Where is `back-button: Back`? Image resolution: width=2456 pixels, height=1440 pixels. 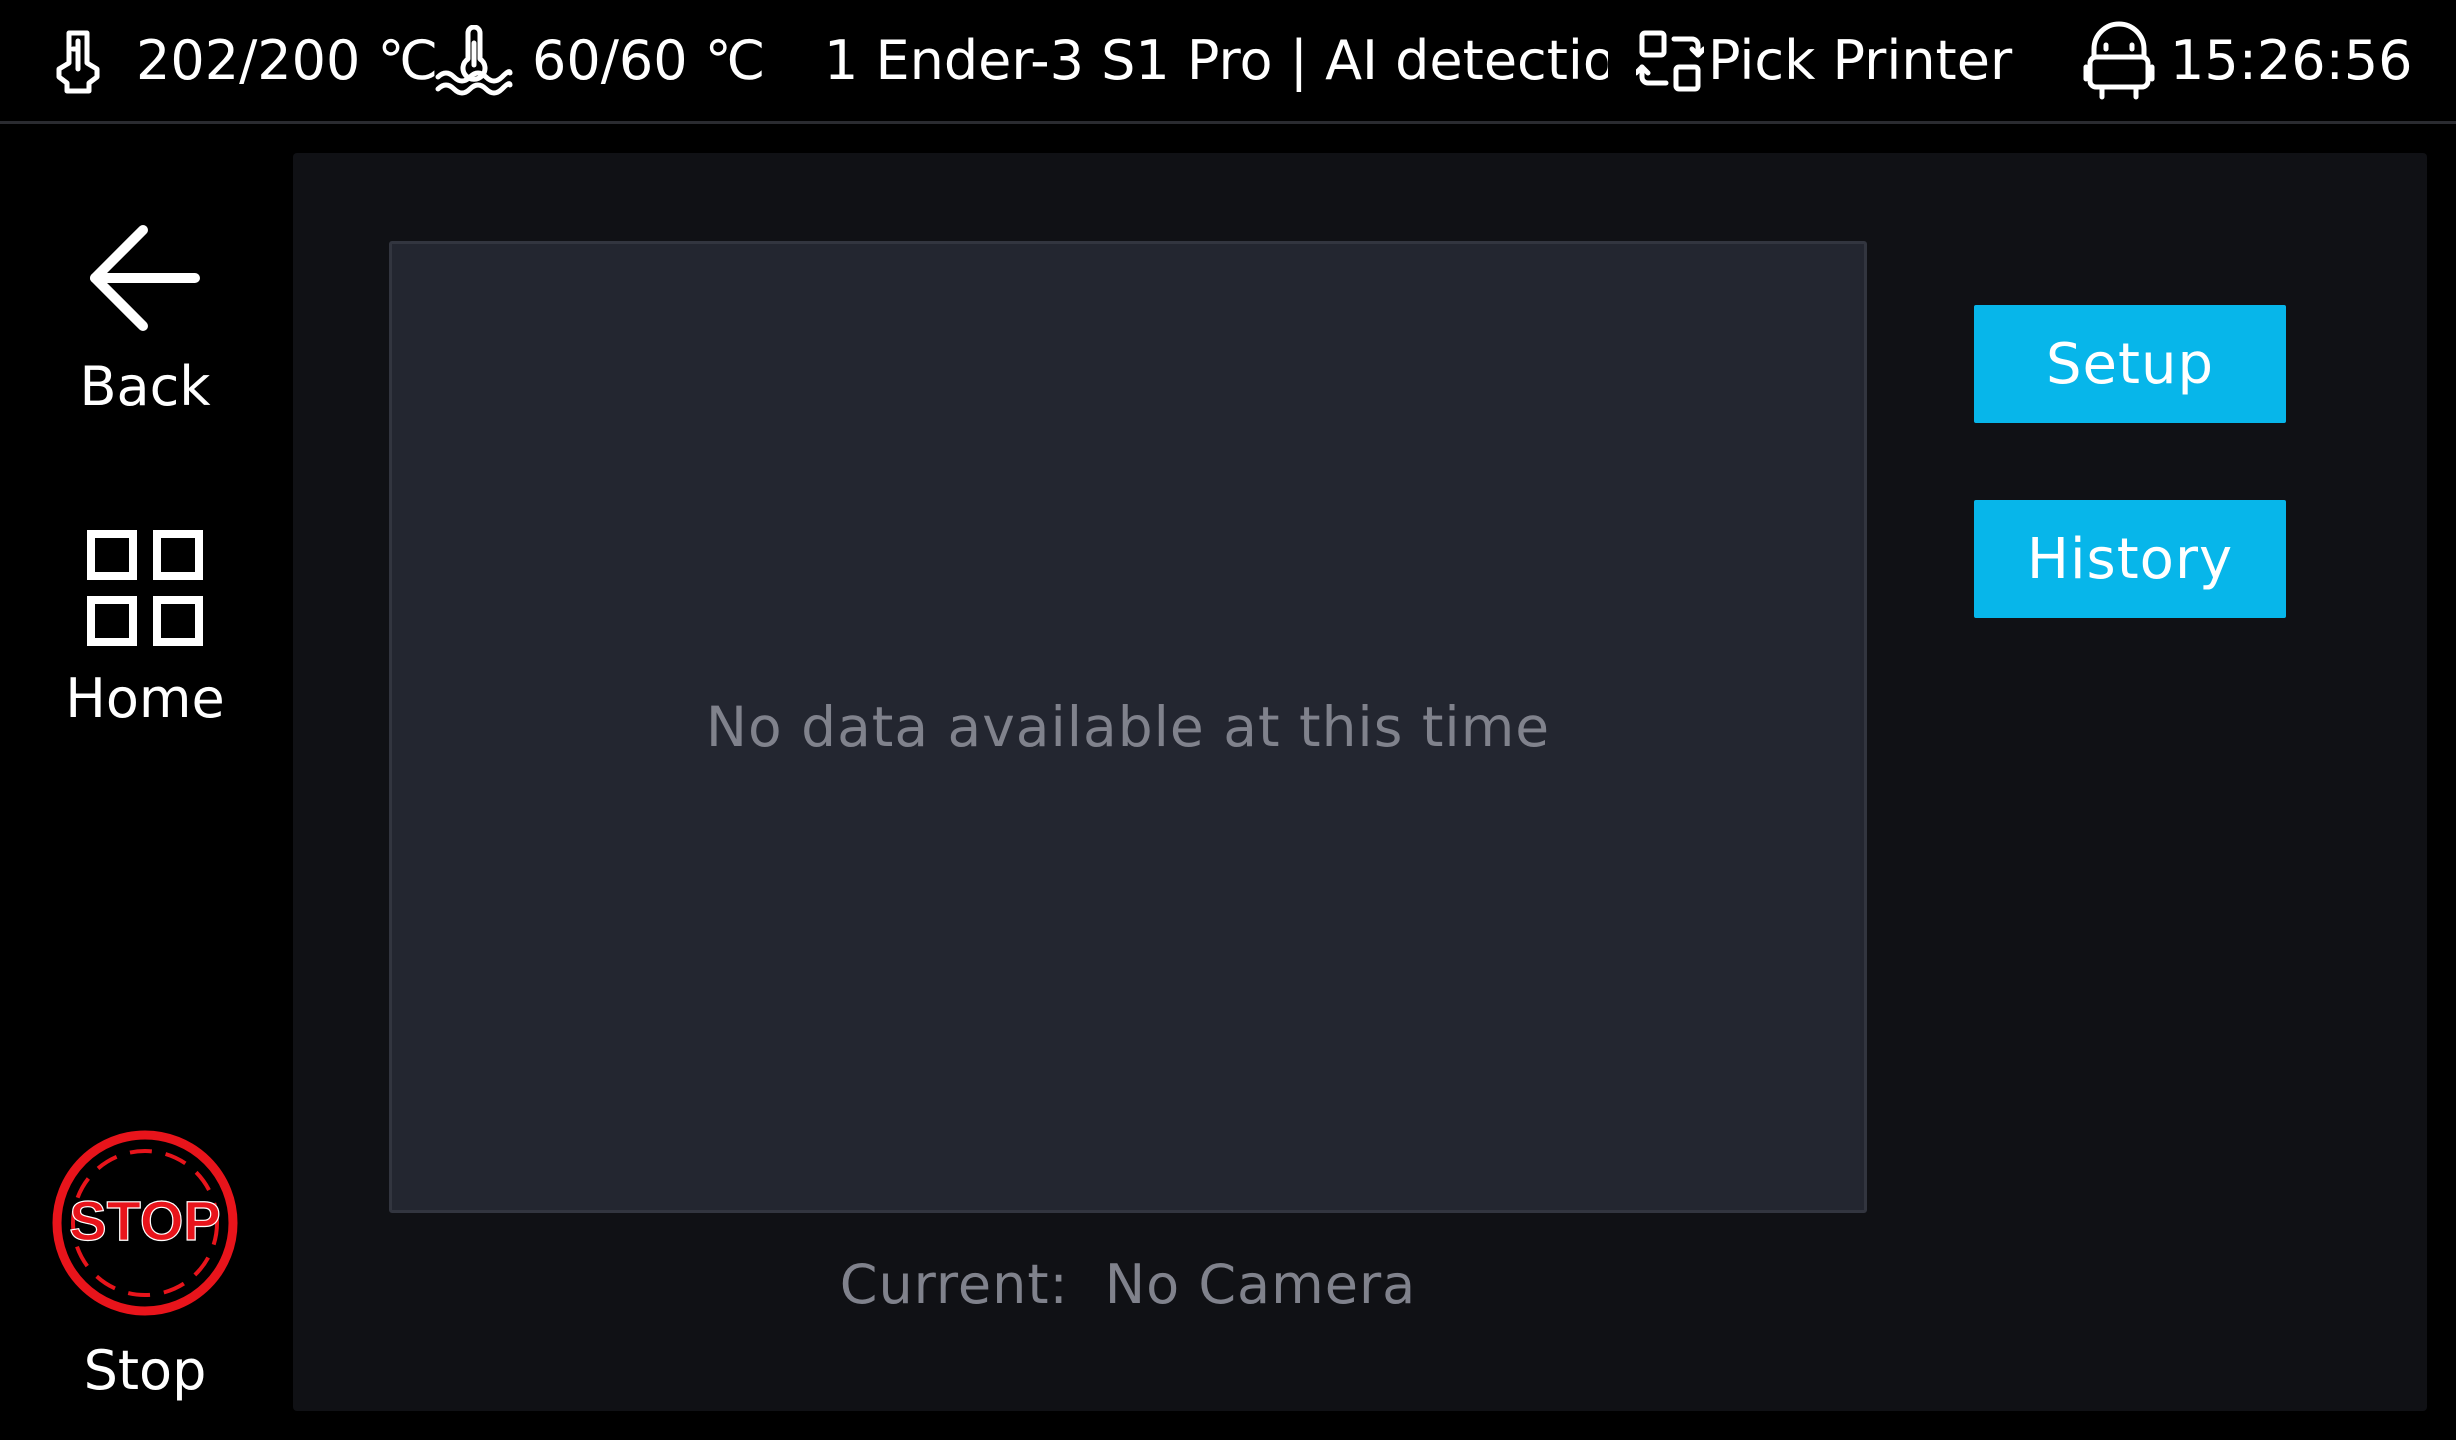
back-button: Back is located at coordinates (145, 318).